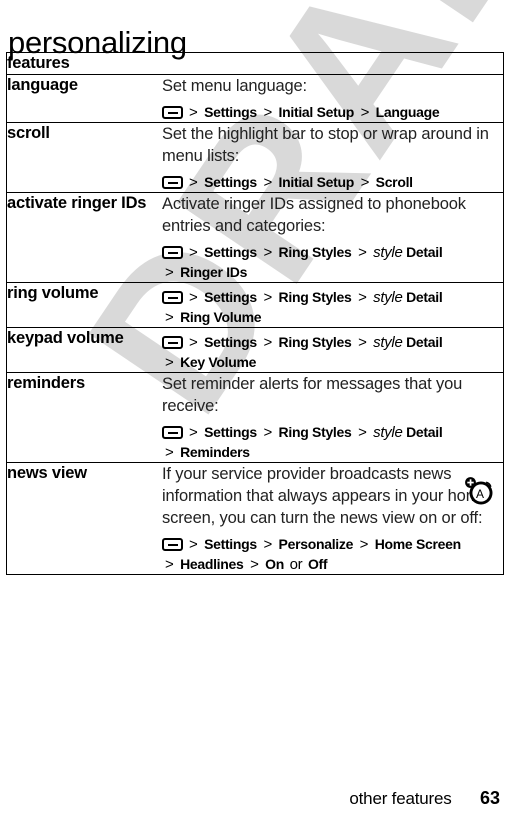 This screenshot has width=508, height=818. Describe the element at coordinates (84, 350) in the screenshot. I see `feature-name-cell: keypad volume` at that location.